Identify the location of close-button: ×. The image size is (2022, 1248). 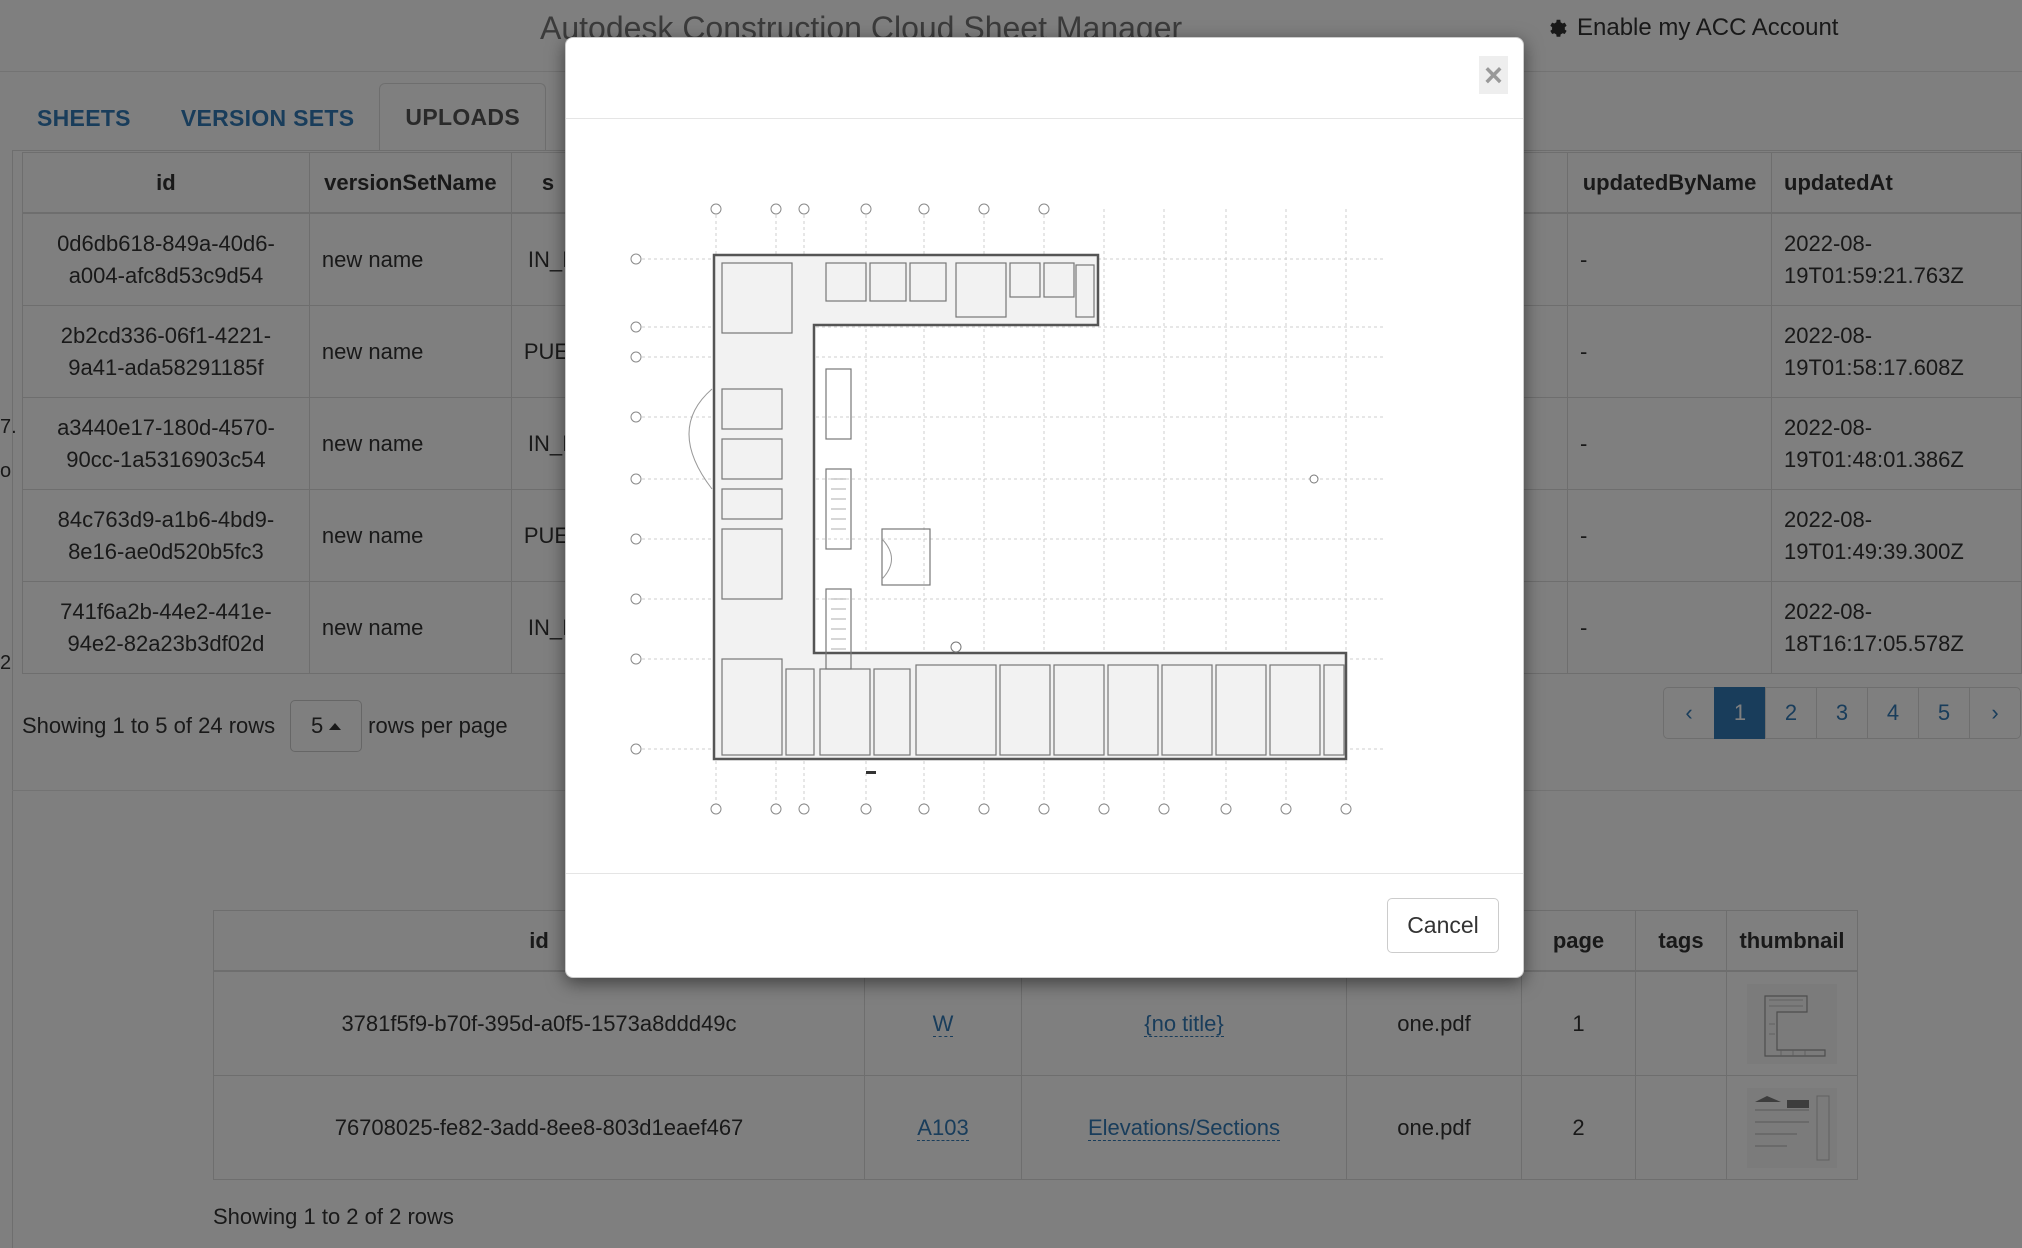
(1493, 75).